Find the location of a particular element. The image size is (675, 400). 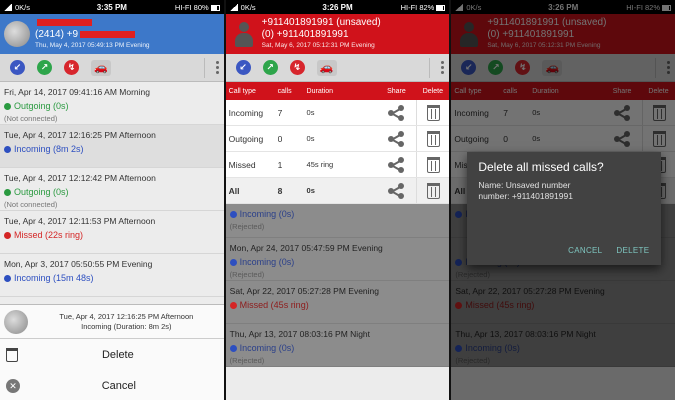

battery-icon is located at coordinates (215, 7).